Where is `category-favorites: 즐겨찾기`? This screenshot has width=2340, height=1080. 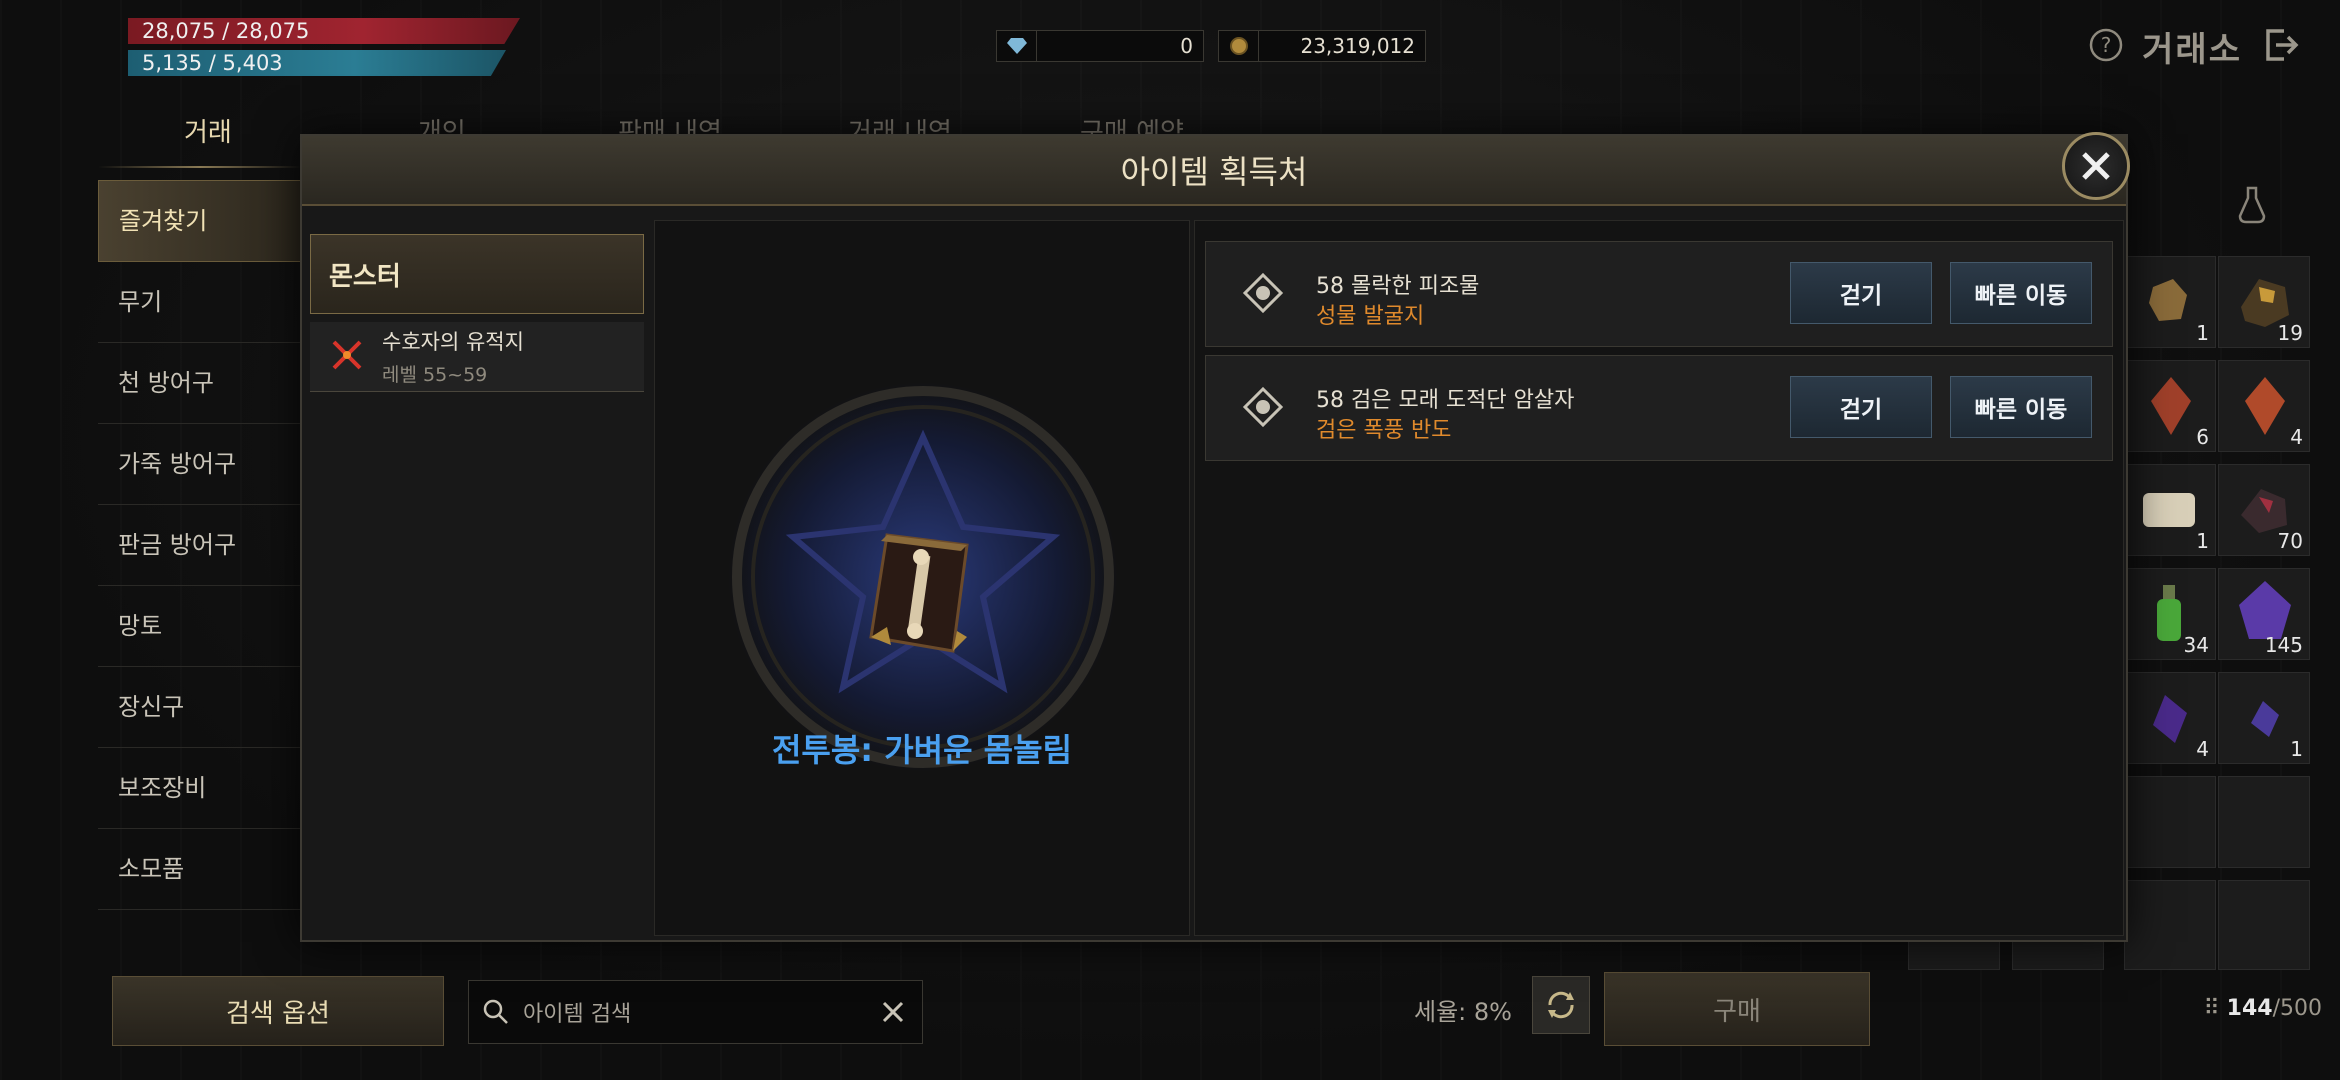
category-favorites: 즐겨찾기 is located at coordinates (200, 221).